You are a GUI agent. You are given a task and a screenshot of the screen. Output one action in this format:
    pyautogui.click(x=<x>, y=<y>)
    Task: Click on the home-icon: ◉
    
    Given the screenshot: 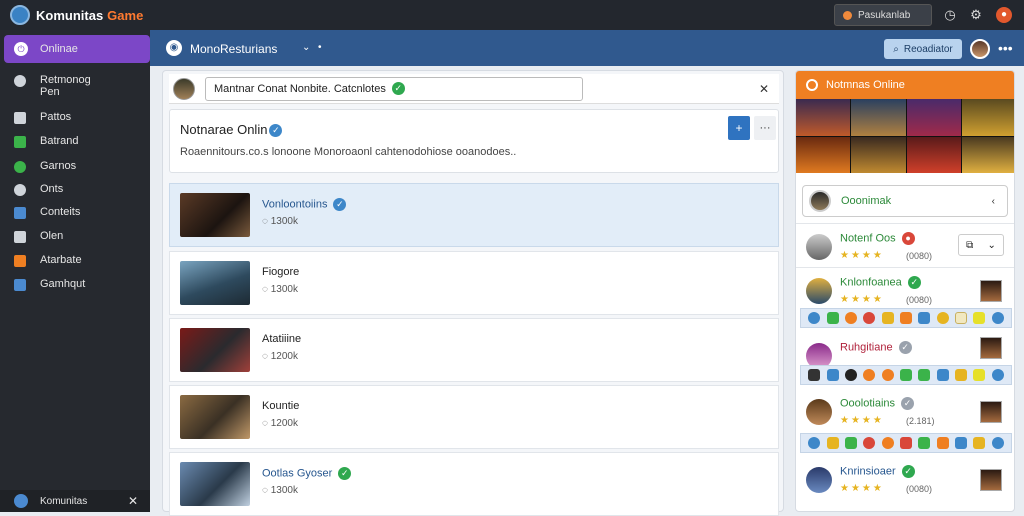 What is the action you would take?
    pyautogui.click(x=174, y=48)
    